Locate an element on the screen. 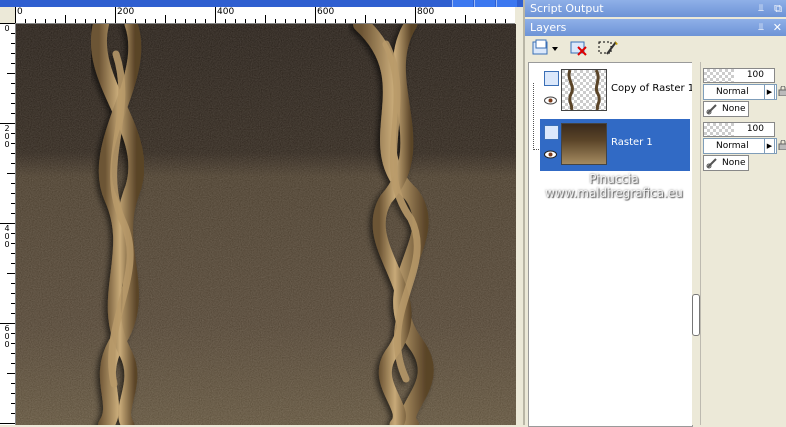 This screenshot has width=786, height=427. close-button is located at coordinates (506, 3).